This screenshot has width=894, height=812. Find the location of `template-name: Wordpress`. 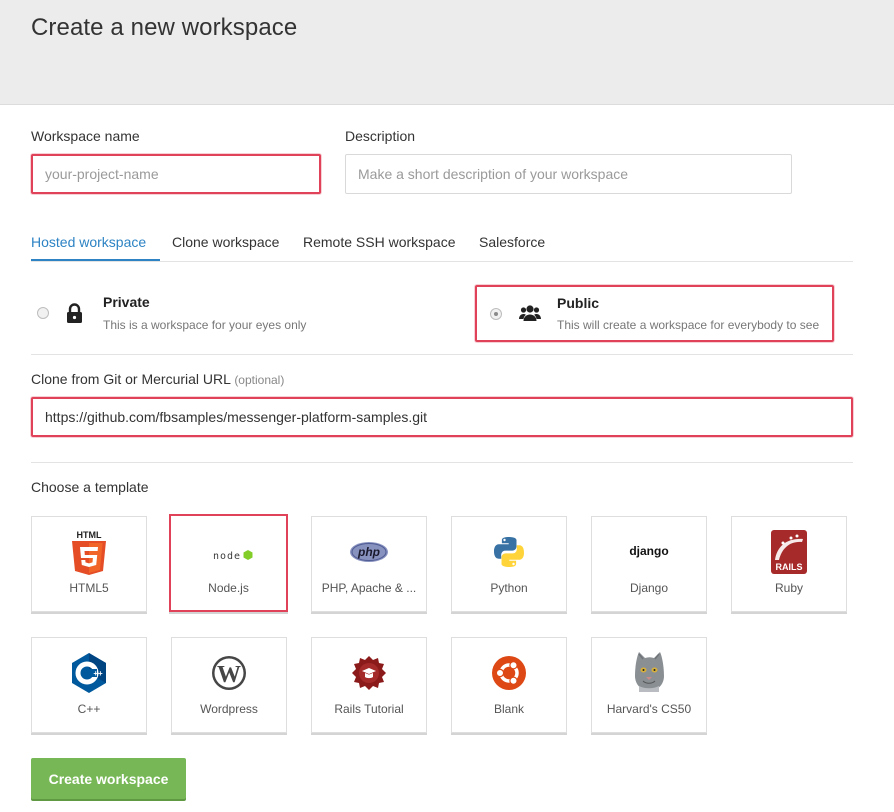

template-name: Wordpress is located at coordinates (229, 709).